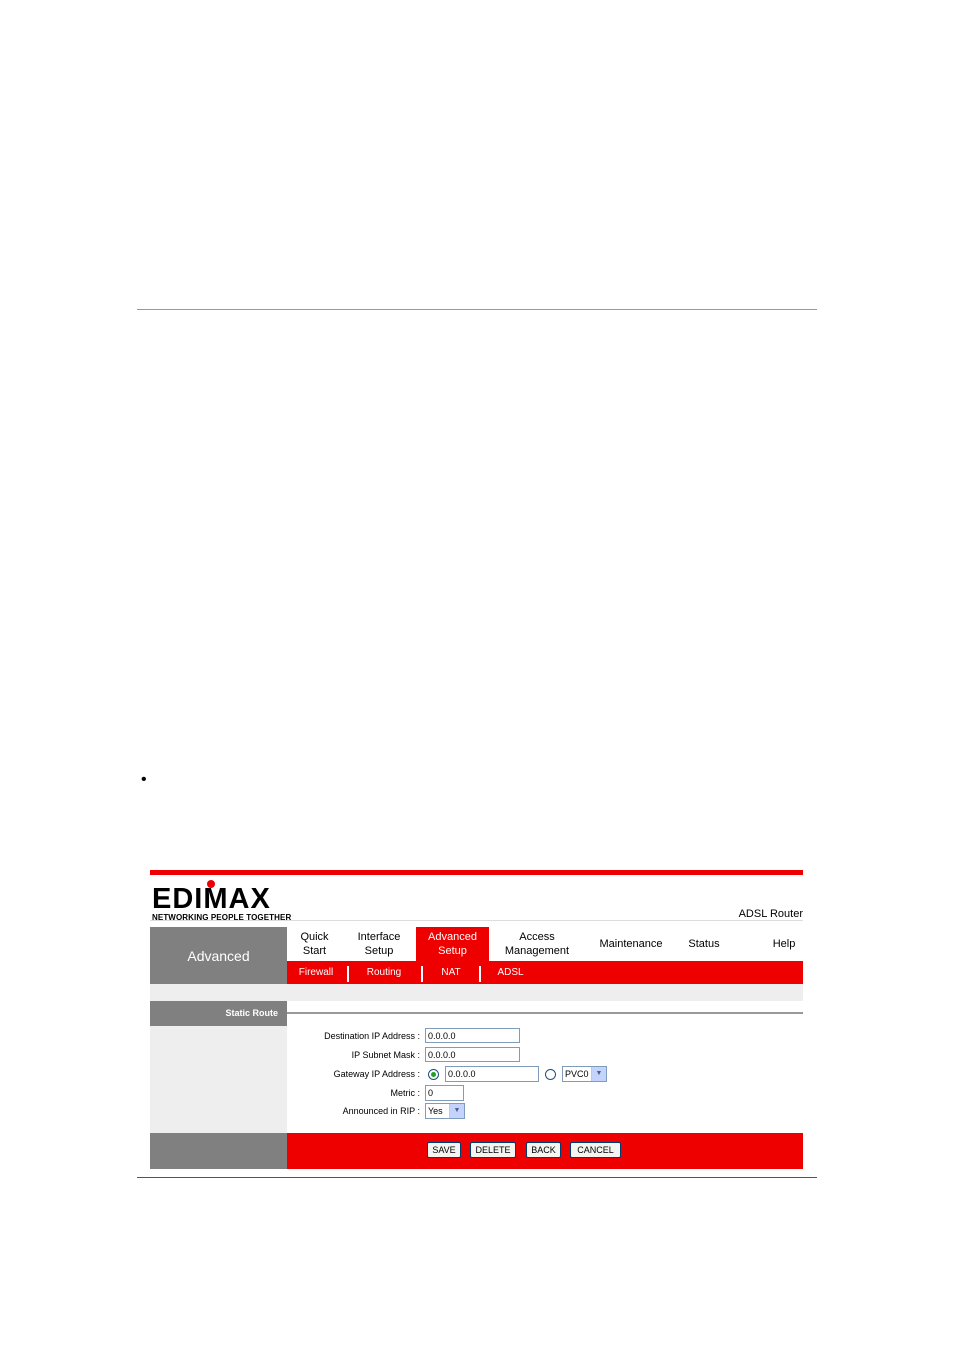 The height and width of the screenshot is (1350, 954). I want to click on nav-help: Help, so click(784, 944).